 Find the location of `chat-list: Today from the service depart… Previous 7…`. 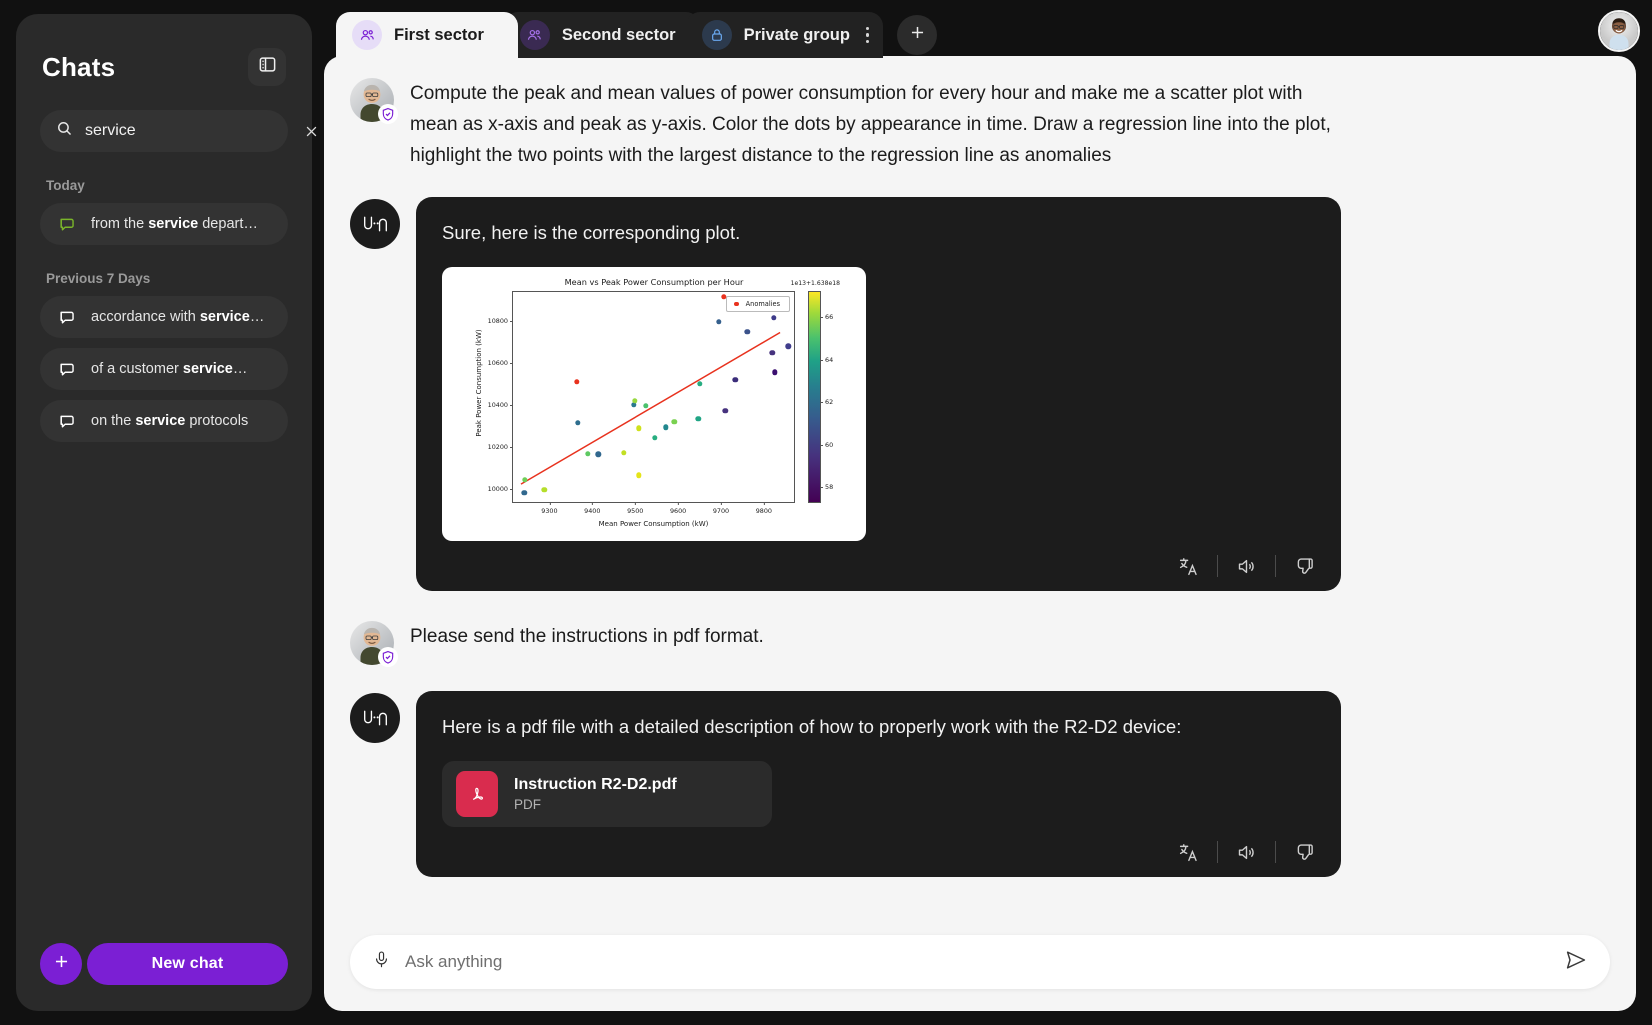

chat-list: Today from the service depart… Previous 7… is located at coordinates (164, 302).